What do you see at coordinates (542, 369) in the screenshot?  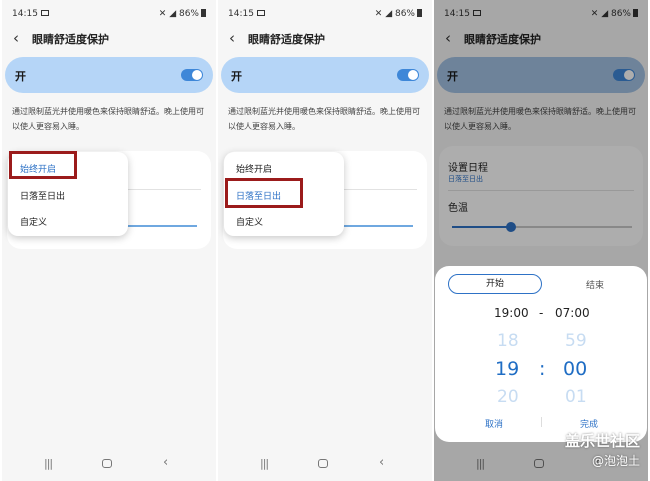 I see `time-colon: :` at bounding box center [542, 369].